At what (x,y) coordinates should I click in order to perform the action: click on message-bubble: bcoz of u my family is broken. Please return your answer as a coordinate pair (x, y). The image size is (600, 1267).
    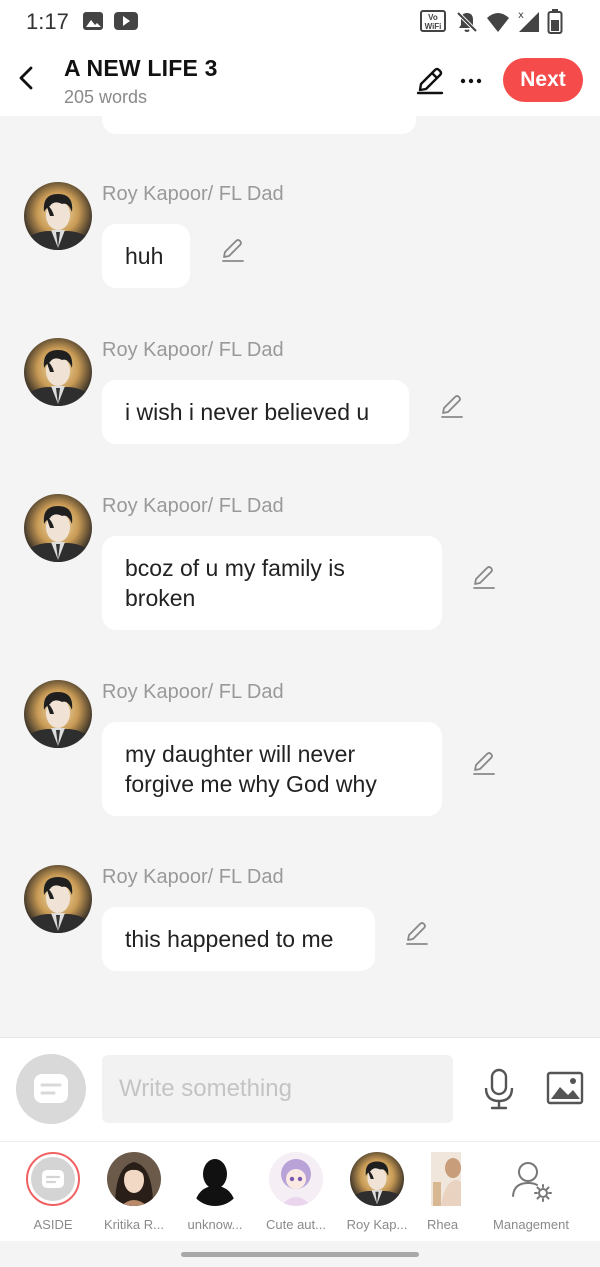
    Looking at the image, I should click on (272, 583).